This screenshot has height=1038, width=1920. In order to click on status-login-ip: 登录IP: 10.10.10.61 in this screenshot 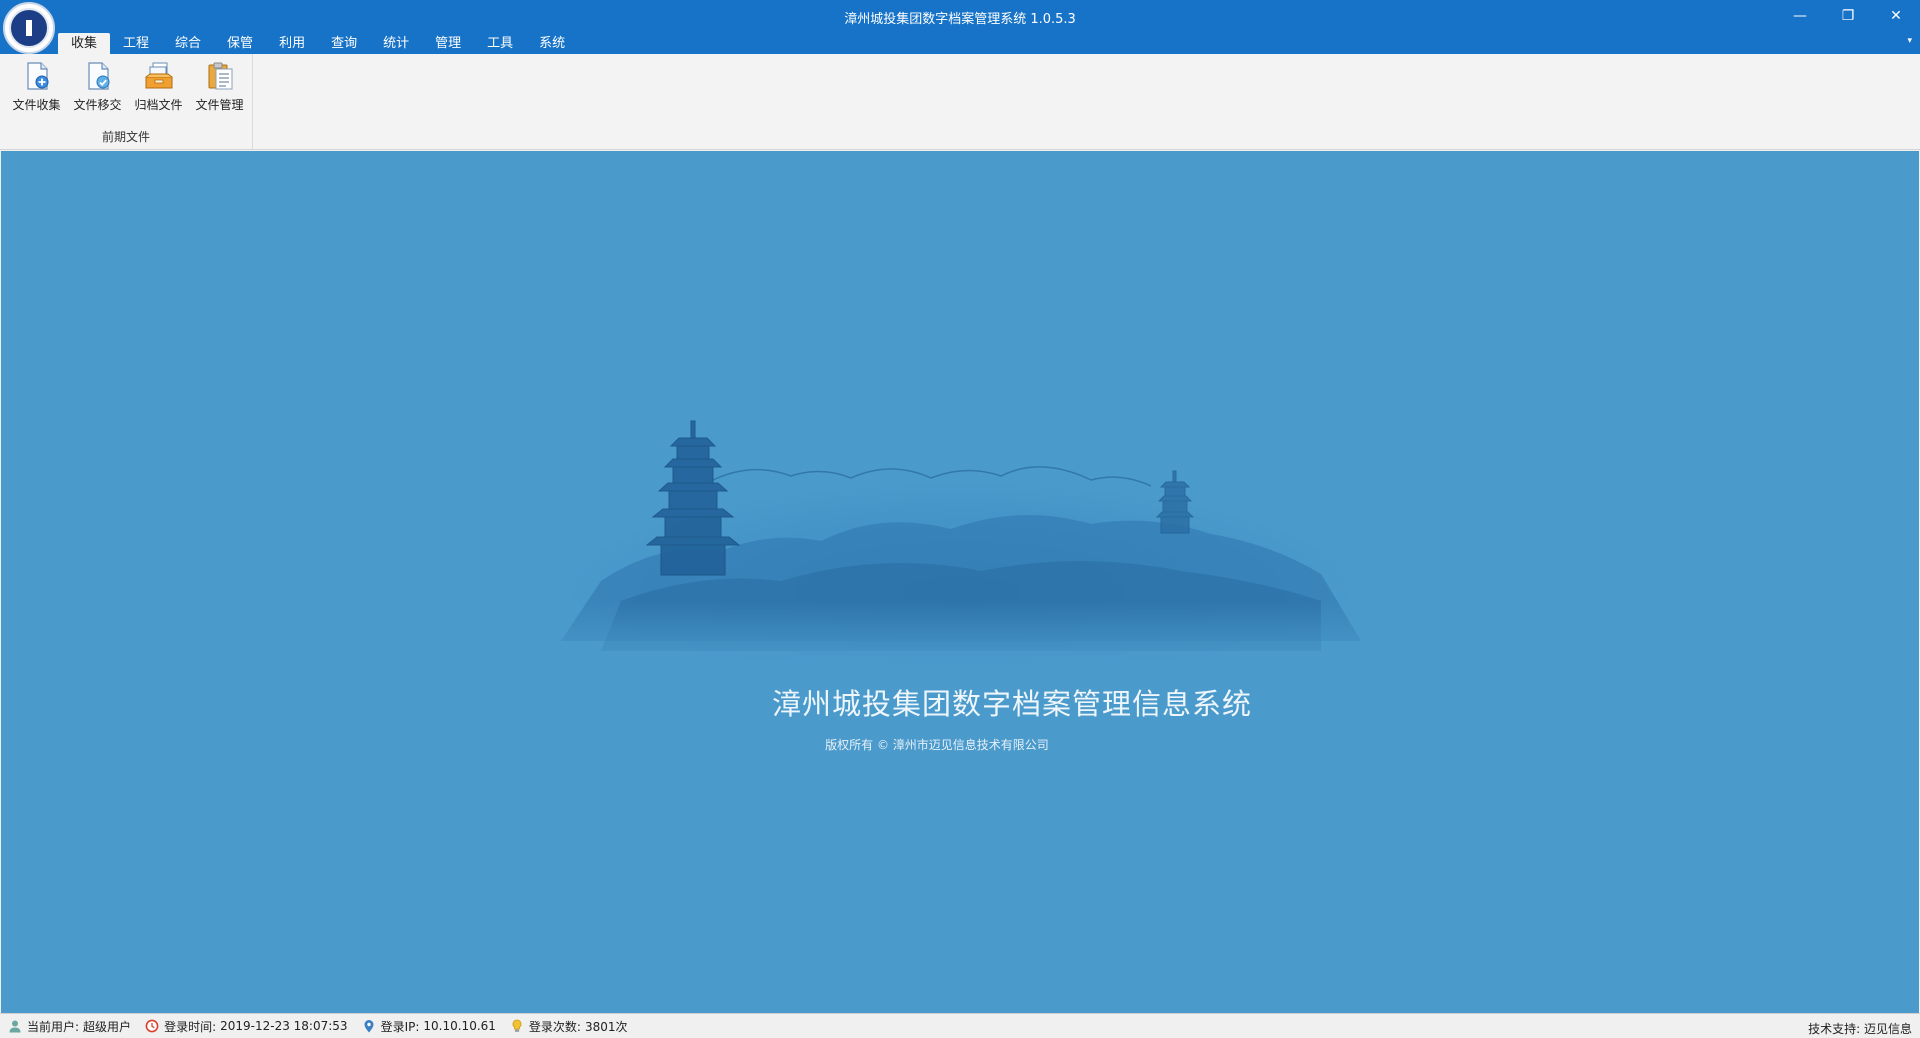, I will do `click(429, 1026)`.